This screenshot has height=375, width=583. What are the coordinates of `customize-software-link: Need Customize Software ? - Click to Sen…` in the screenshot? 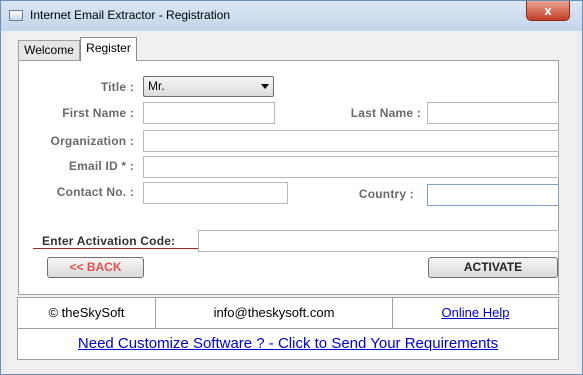 It's located at (288, 344).